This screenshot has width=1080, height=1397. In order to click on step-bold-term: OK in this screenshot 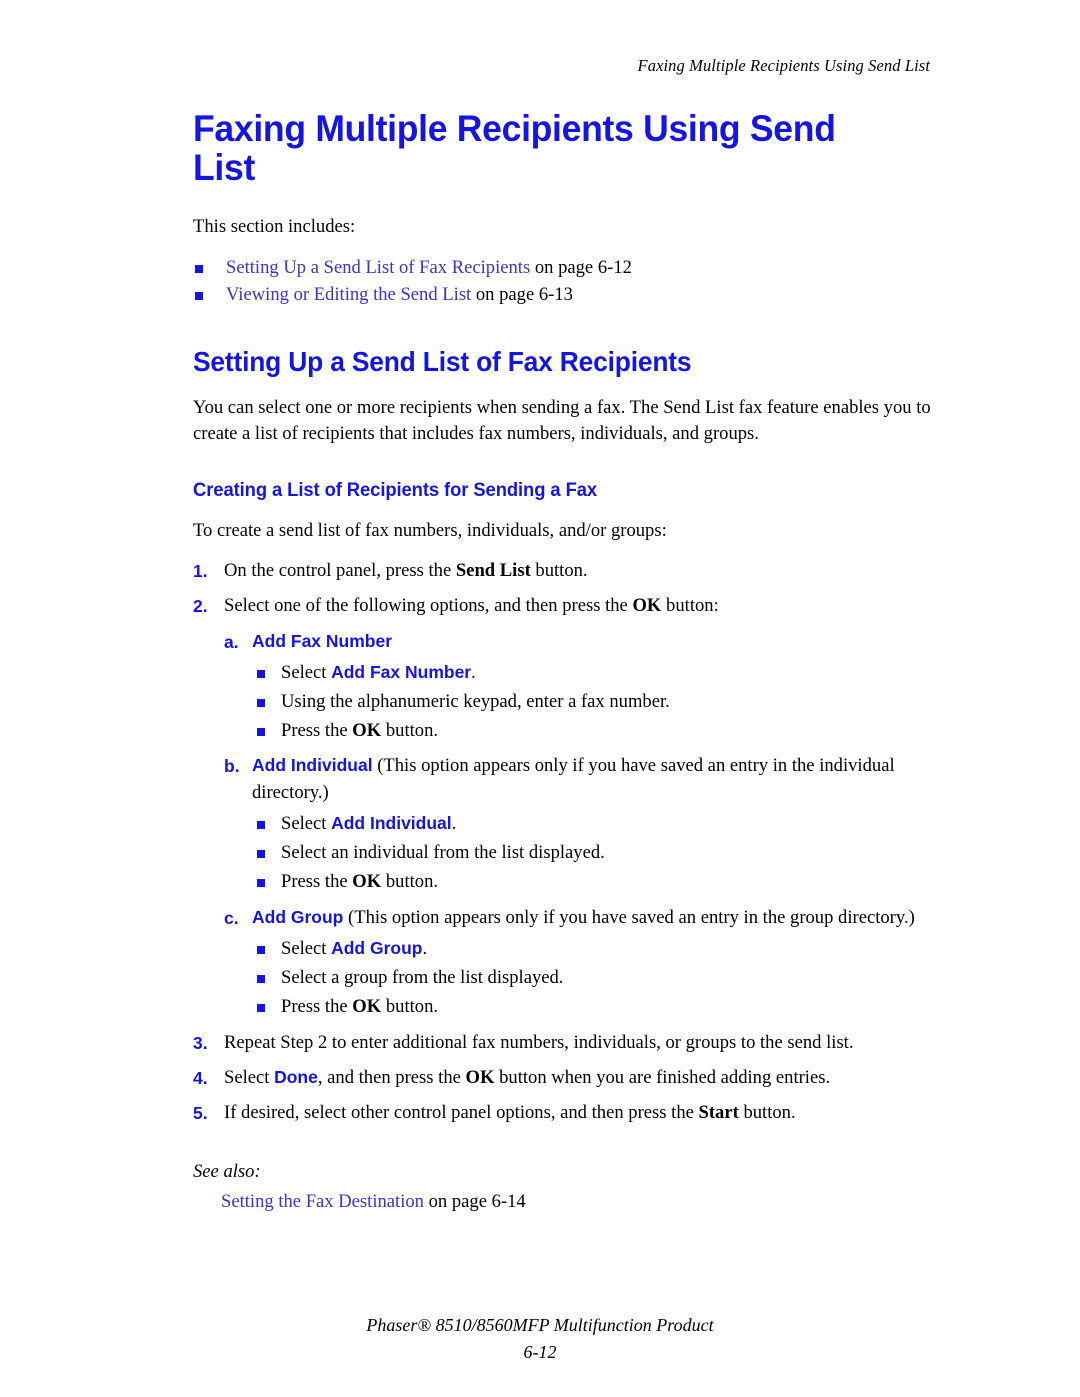, I will do `click(480, 1077)`.